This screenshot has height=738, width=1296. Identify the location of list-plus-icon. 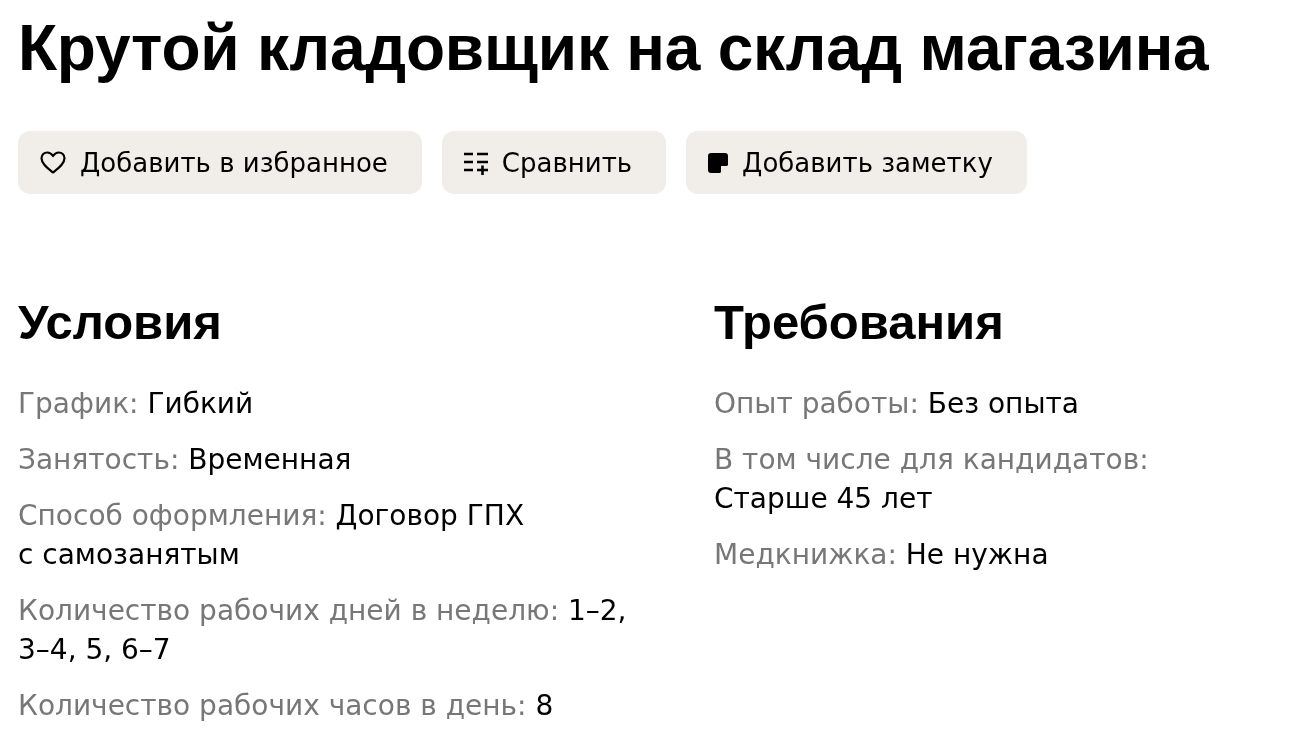
(475, 162).